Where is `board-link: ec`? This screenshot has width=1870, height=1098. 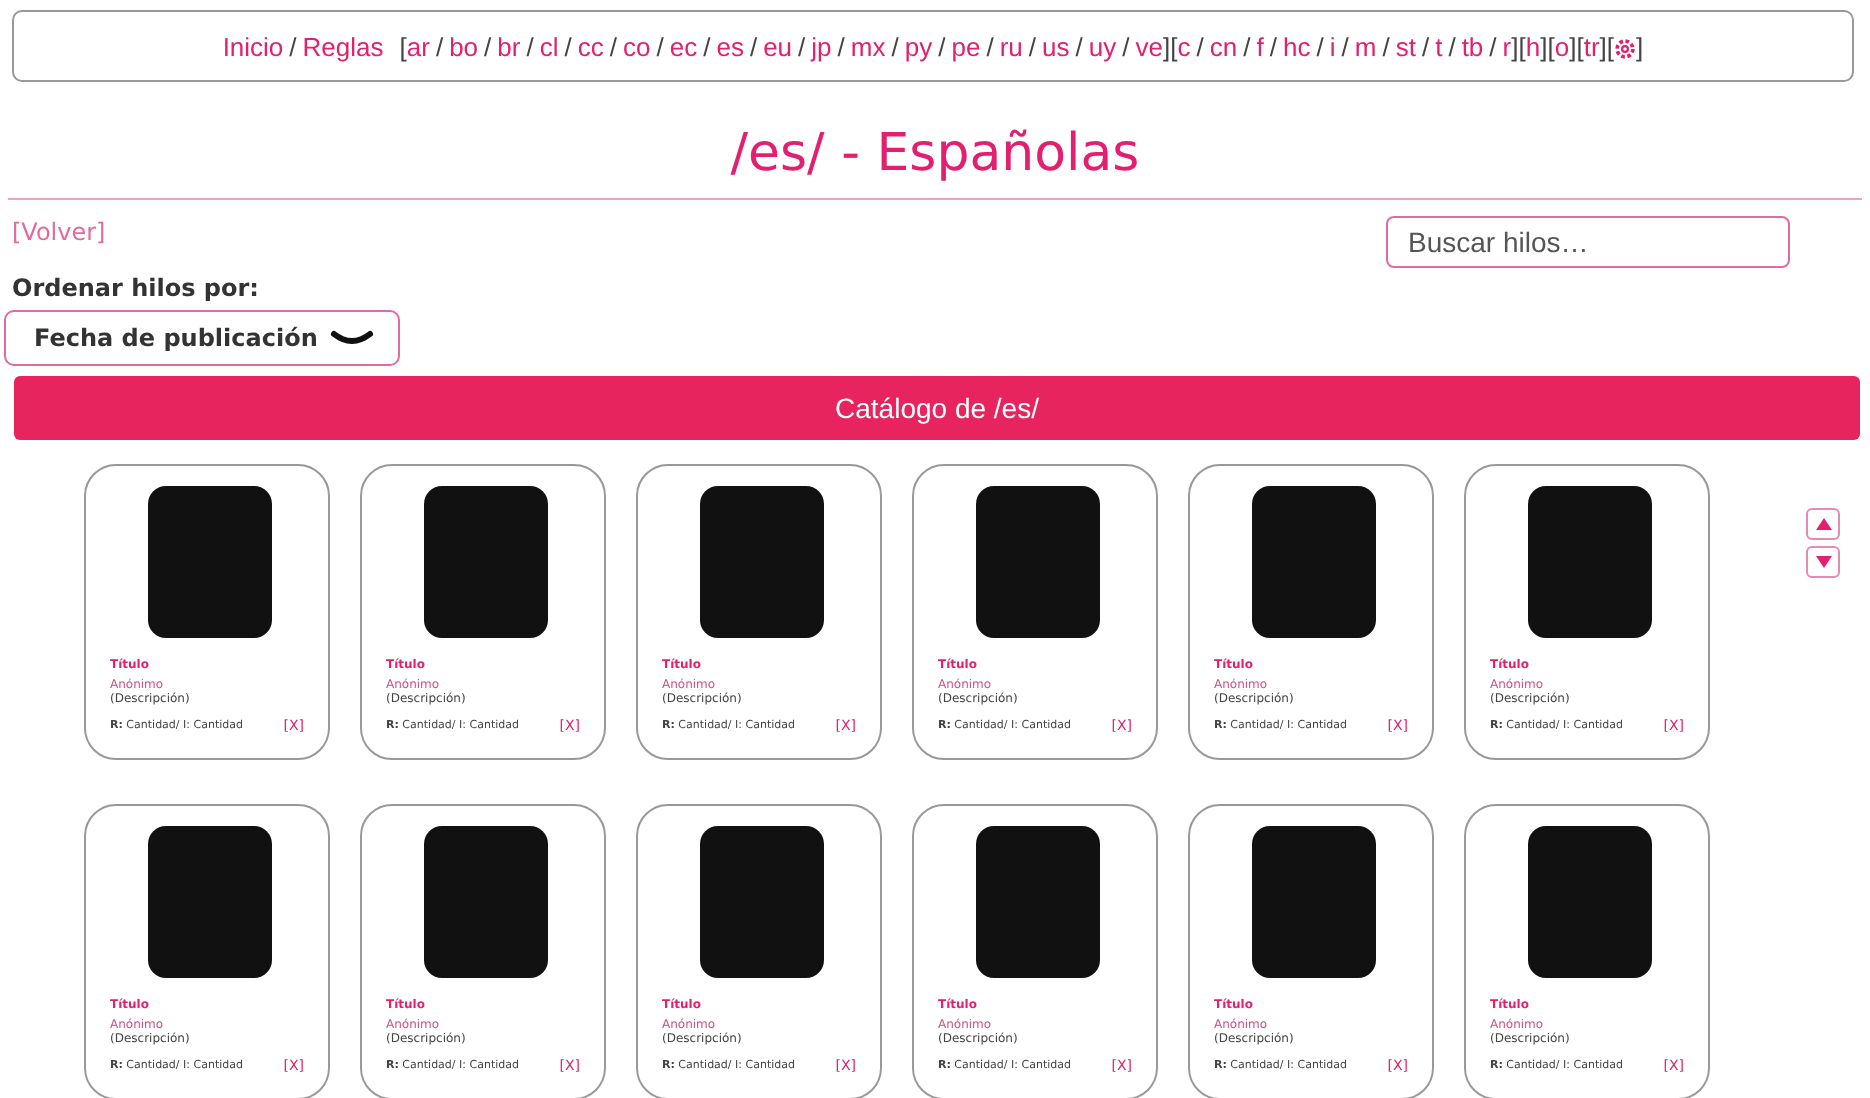 board-link: ec is located at coordinates (683, 46).